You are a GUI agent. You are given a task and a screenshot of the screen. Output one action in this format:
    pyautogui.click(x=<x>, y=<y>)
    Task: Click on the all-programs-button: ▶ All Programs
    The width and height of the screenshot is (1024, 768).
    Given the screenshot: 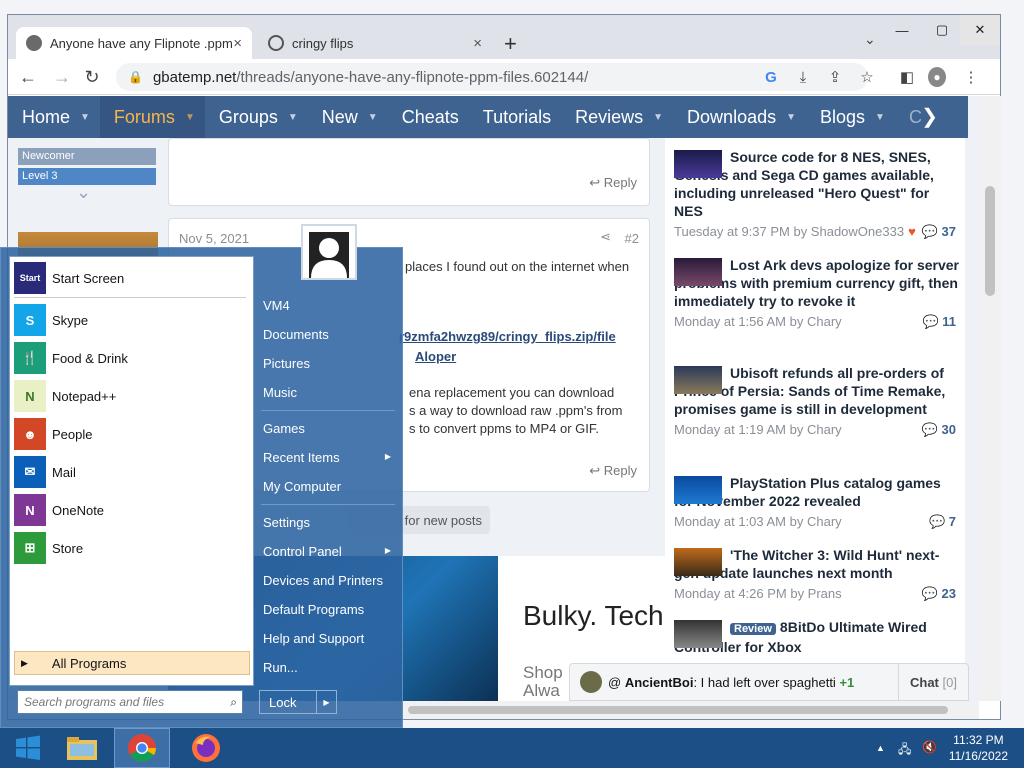 What is the action you would take?
    pyautogui.click(x=132, y=663)
    